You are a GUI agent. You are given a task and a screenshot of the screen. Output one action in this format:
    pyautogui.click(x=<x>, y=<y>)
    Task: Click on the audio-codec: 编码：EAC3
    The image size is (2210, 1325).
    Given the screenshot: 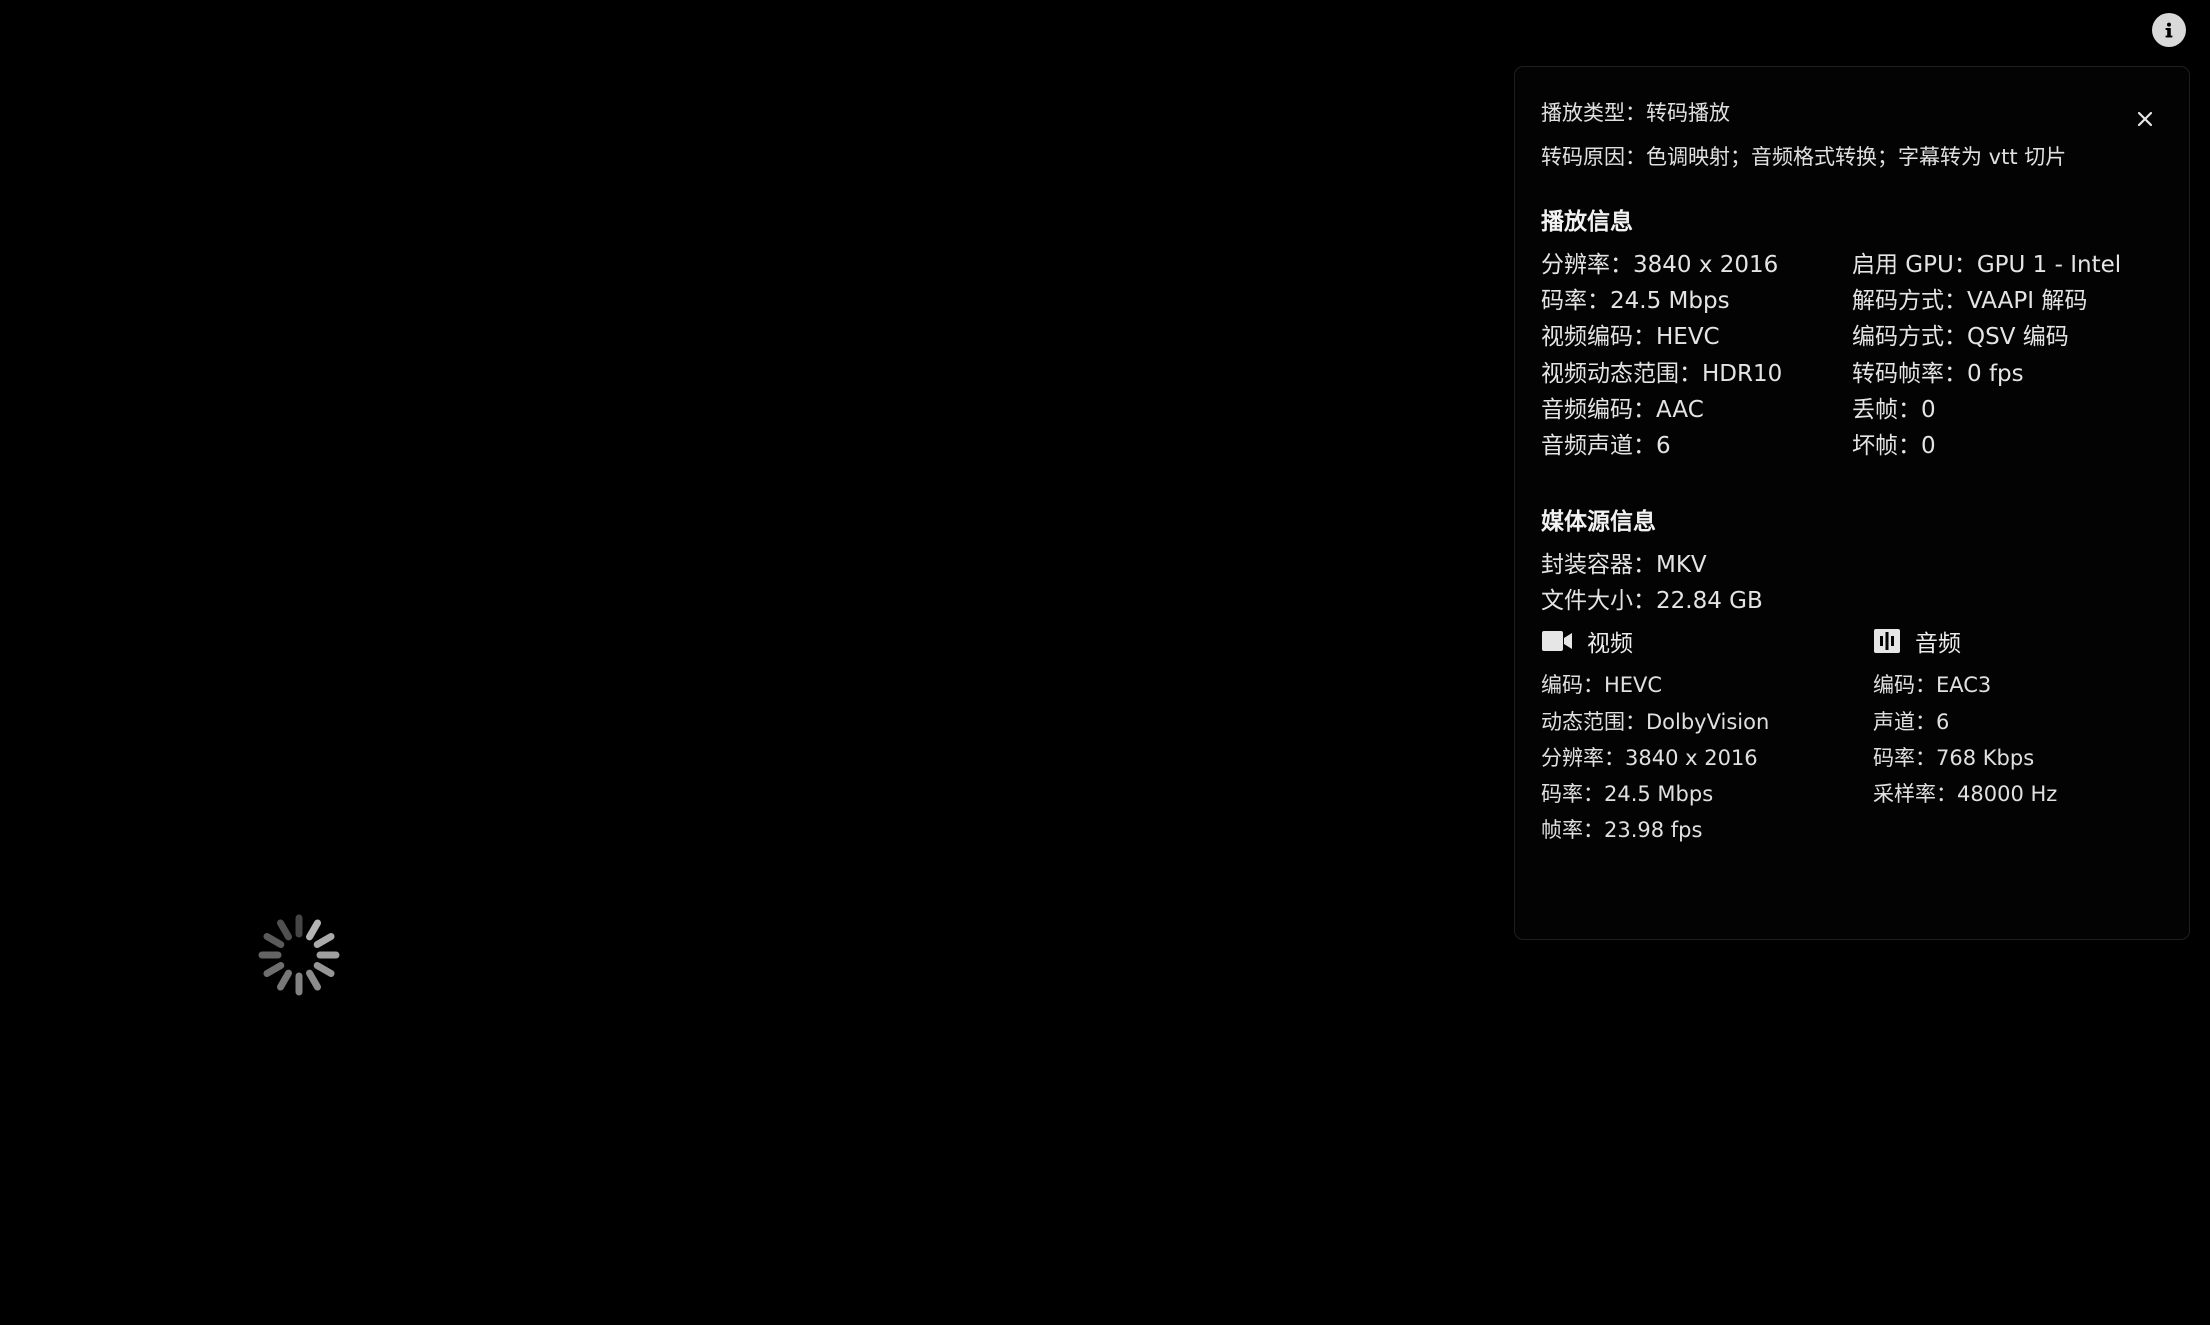 What is the action you would take?
    pyautogui.click(x=1932, y=685)
    